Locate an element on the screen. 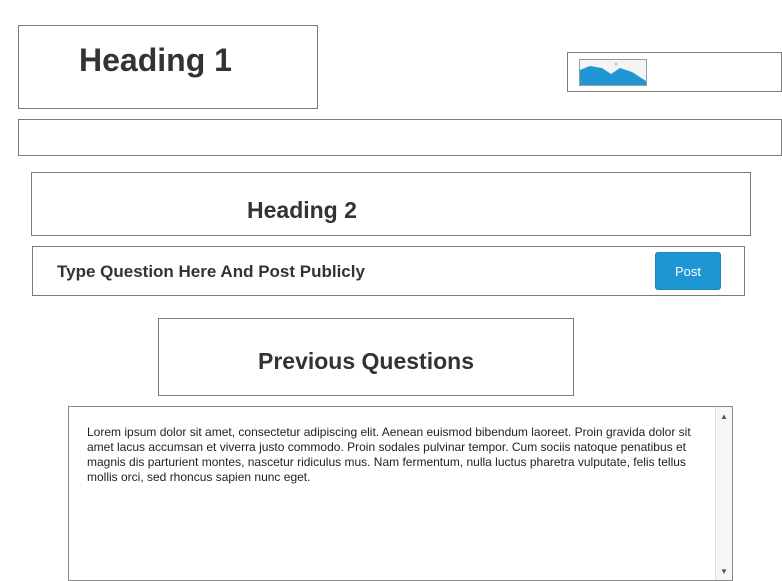 This screenshot has height=581, width=782. question-prompt: Type Question Here And Post Publicly is located at coordinates (211, 271).